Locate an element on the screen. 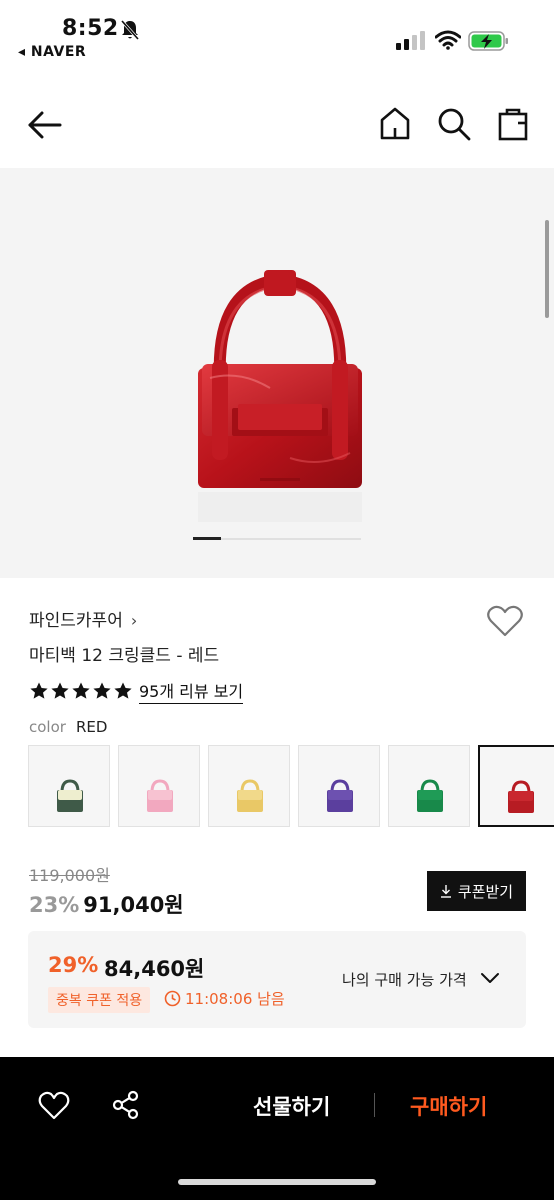 The height and width of the screenshot is (1200, 554). my-price-label: 나의 구매 가능 가격 is located at coordinates (404, 980).